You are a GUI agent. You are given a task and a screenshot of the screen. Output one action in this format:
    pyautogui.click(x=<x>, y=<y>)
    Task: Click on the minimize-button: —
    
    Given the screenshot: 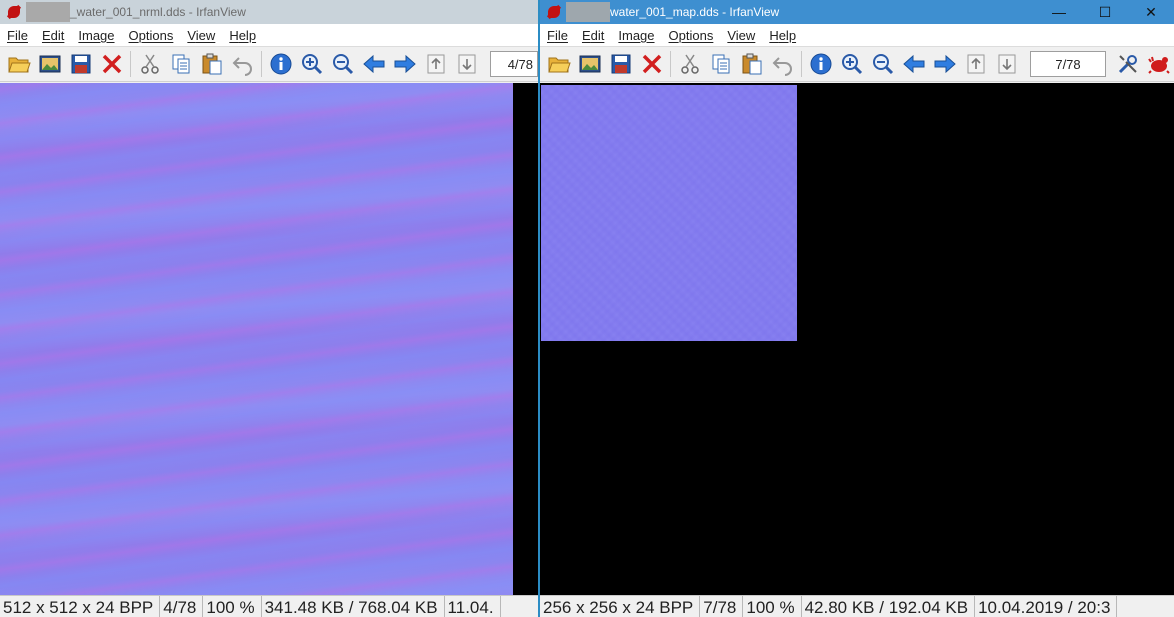 What is the action you would take?
    pyautogui.click(x=1059, y=12)
    